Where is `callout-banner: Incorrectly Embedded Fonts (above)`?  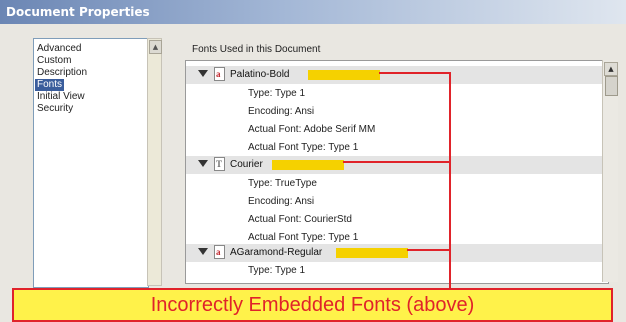
callout-banner: Incorrectly Embedded Fonts (above) is located at coordinates (312, 305).